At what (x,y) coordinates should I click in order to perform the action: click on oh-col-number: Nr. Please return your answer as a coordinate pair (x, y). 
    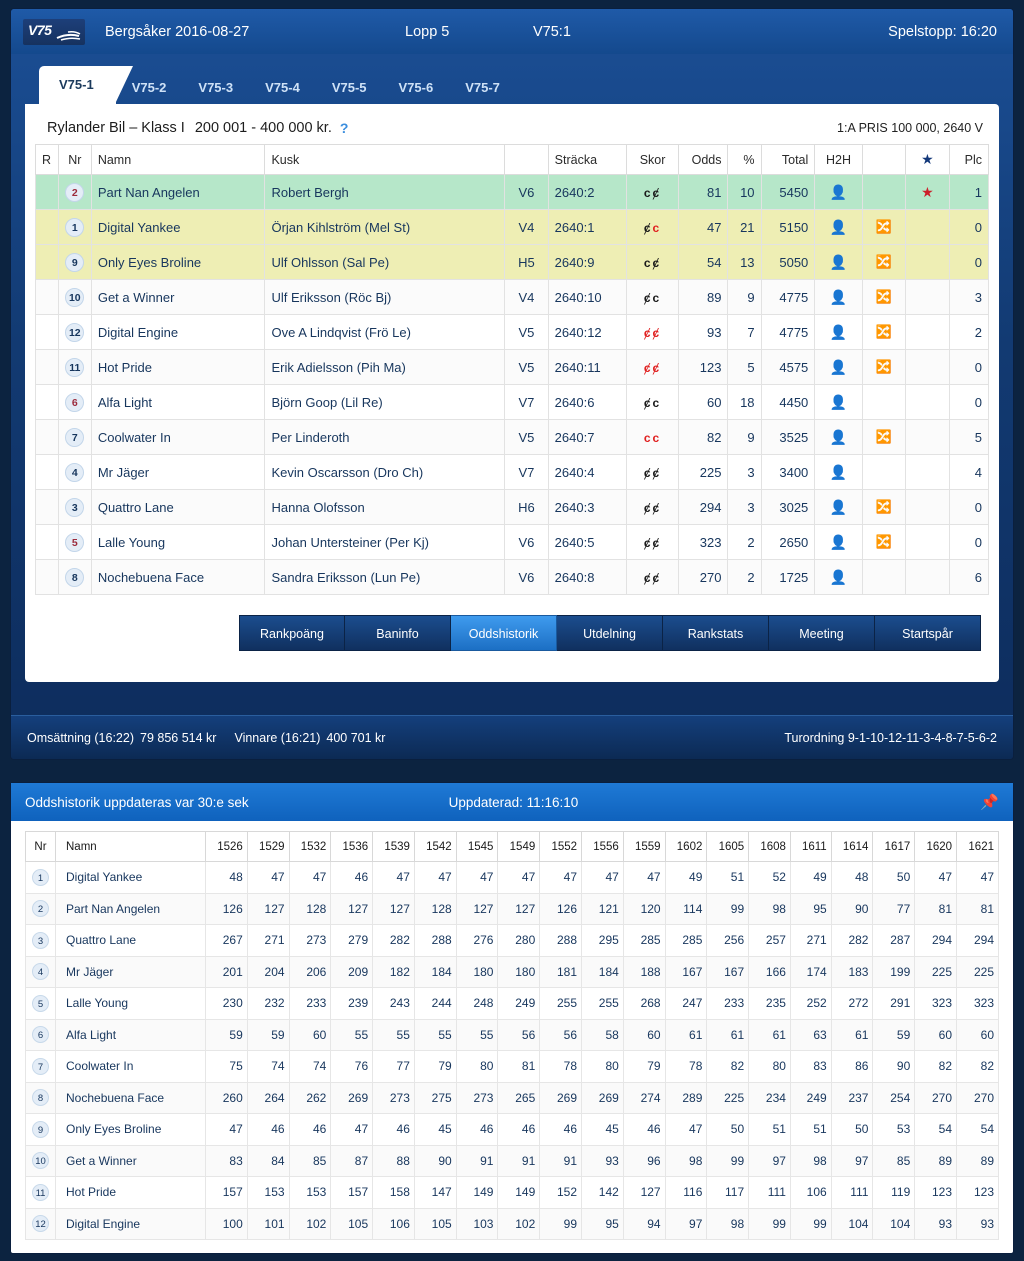
    Looking at the image, I should click on (40, 846).